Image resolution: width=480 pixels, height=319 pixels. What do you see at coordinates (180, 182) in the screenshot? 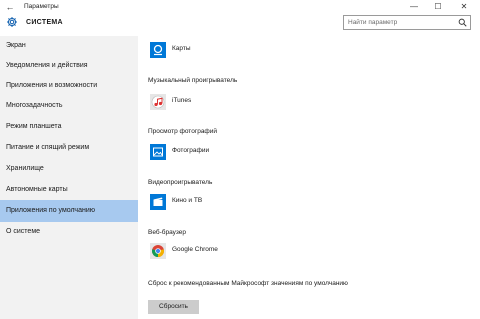
I see `video-category-label: Видеопроигрыватель` at bounding box center [180, 182].